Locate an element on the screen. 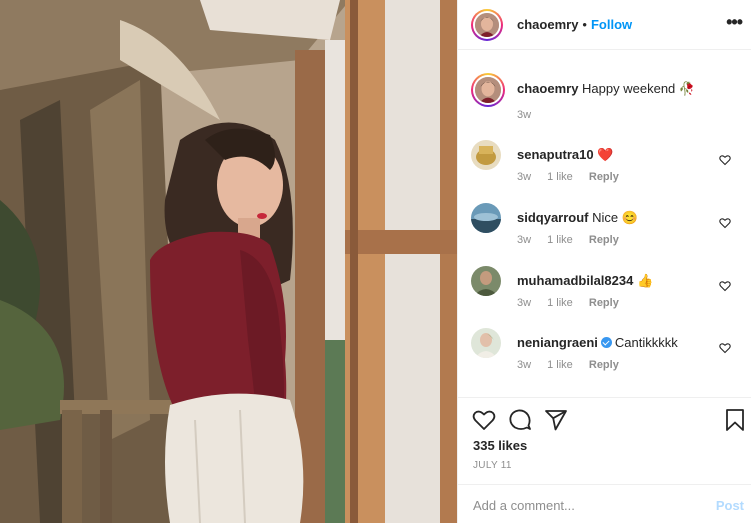 This screenshot has width=751, height=523. caption-meta: 3w is located at coordinates (530, 115).